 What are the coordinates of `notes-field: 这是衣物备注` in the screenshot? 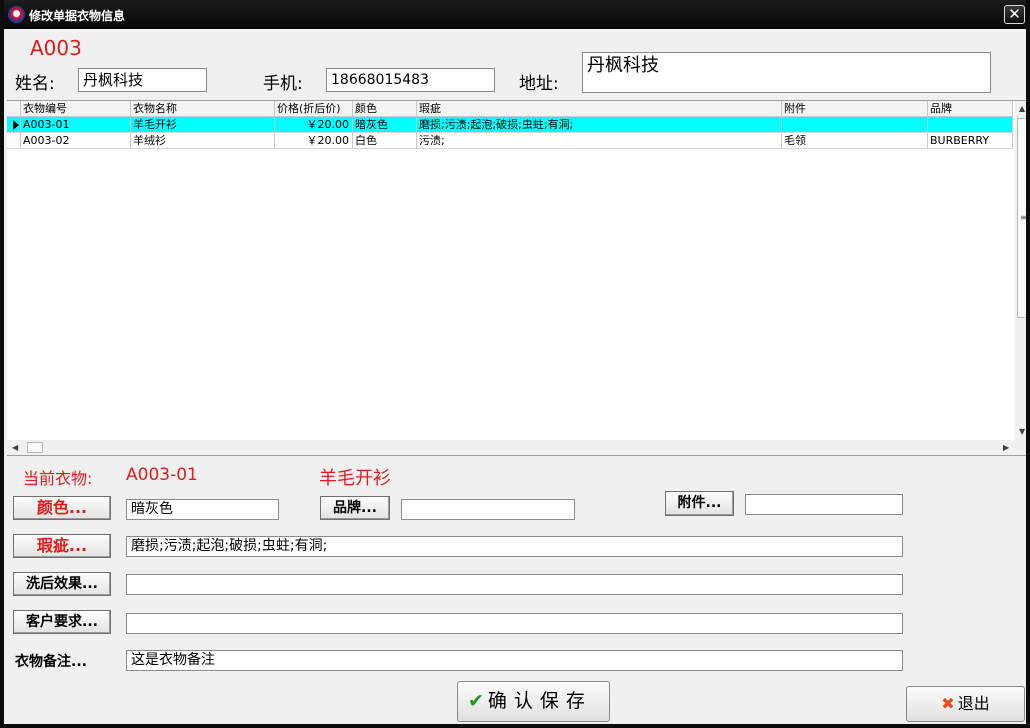 It's located at (514, 660).